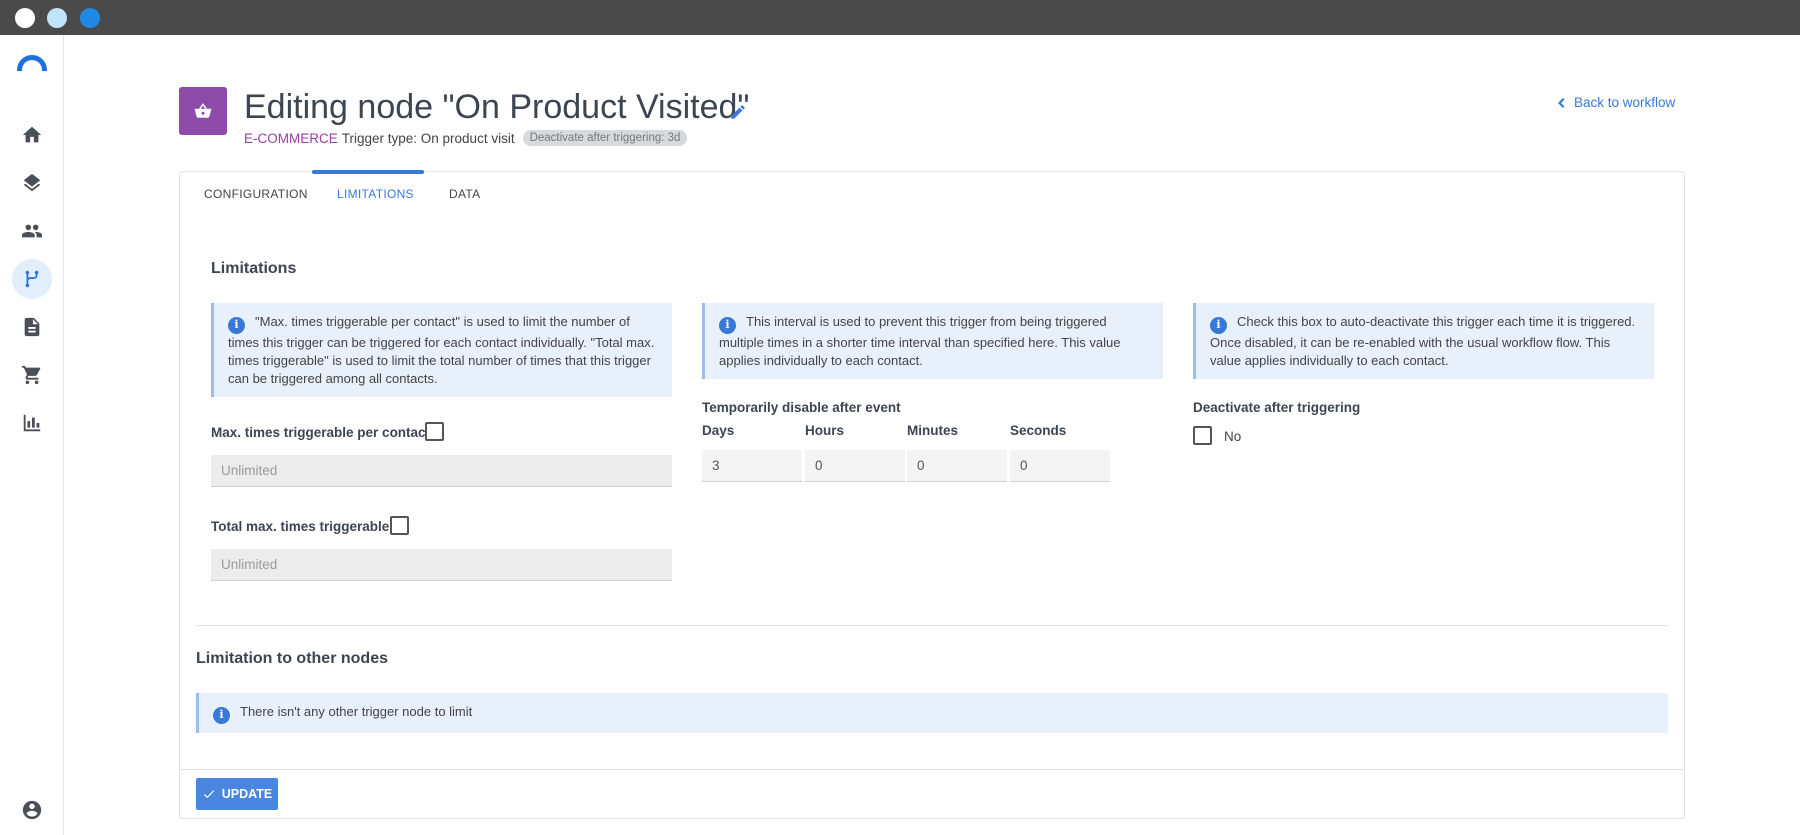 This screenshot has width=1800, height=835. What do you see at coordinates (209, 794) in the screenshot?
I see `check-icon` at bounding box center [209, 794].